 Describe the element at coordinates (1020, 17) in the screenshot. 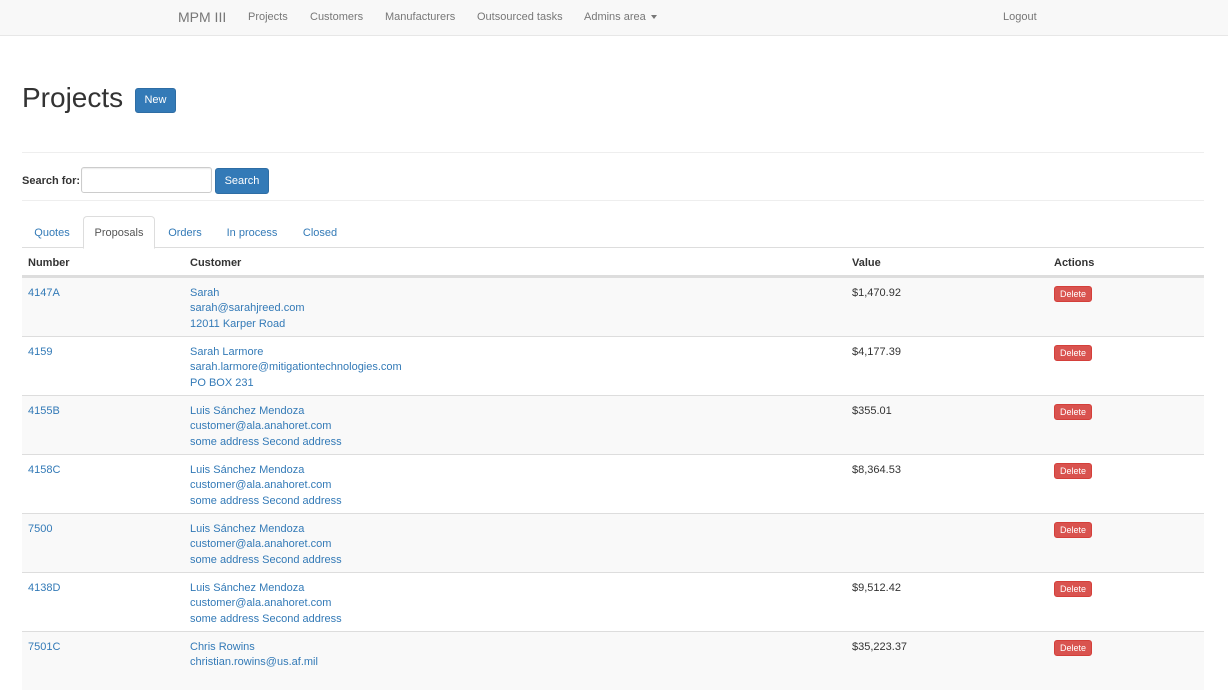

I see `logout-link: Logout` at that location.